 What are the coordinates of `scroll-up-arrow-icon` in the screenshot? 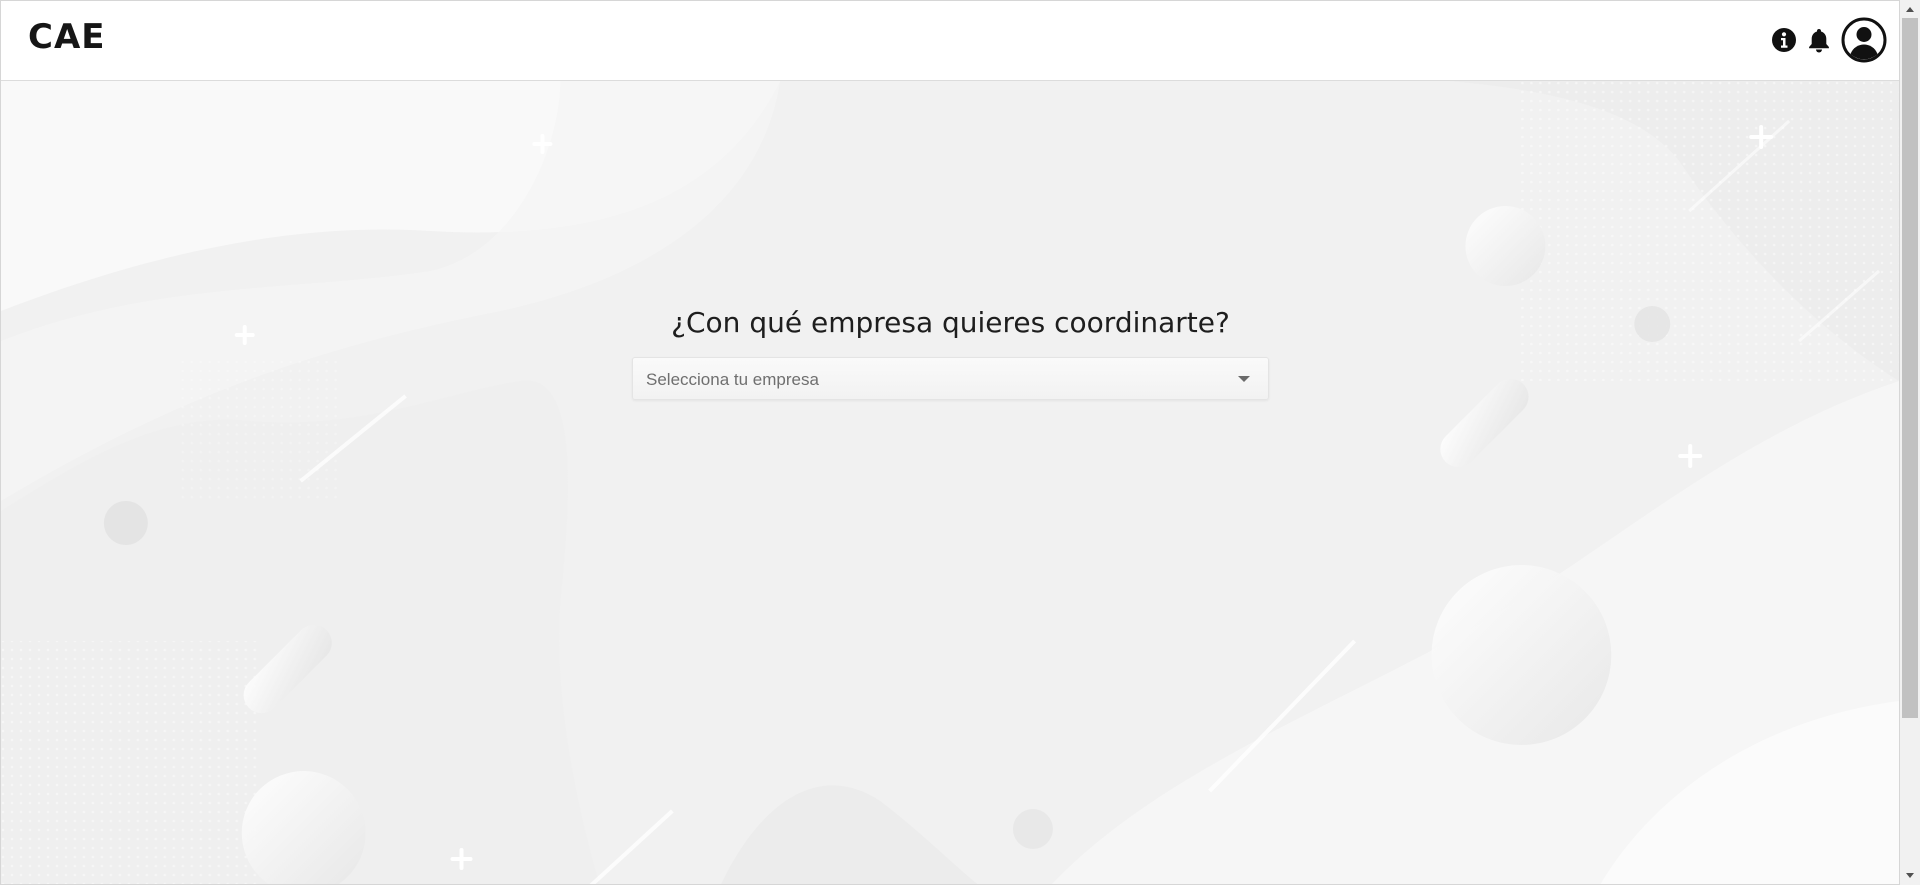 It's located at (1910, 9).